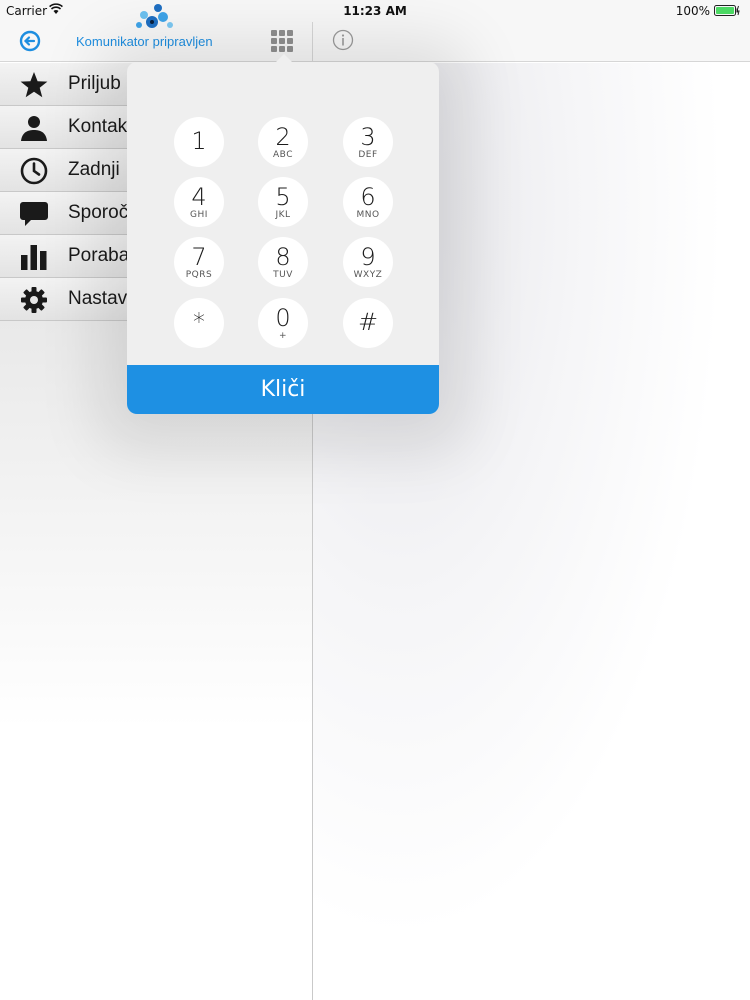 Image resolution: width=750 pixels, height=1000 pixels. What do you see at coordinates (98, 298) in the screenshot?
I see `sidebar-item-label: Nastav` at bounding box center [98, 298].